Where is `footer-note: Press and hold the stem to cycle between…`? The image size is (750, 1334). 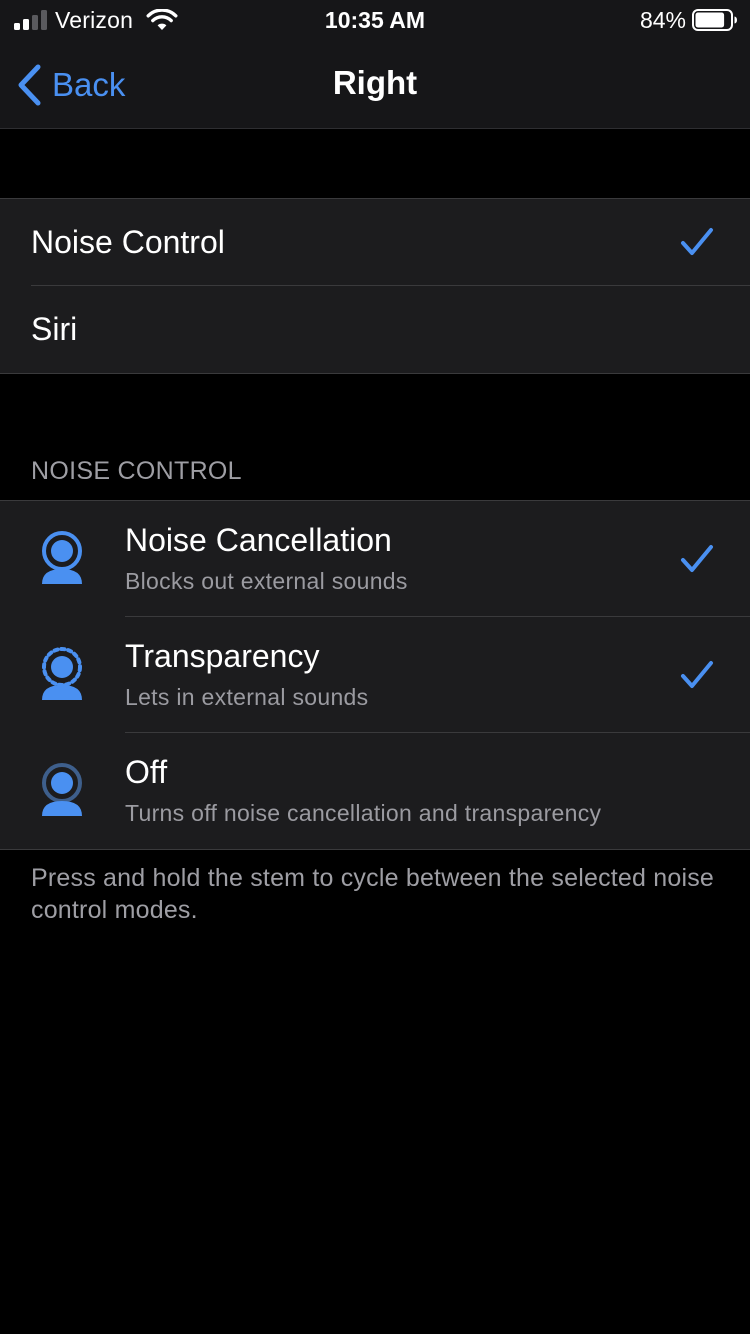
footer-note: Press and hold the stem to cycle between… is located at coordinates (373, 894).